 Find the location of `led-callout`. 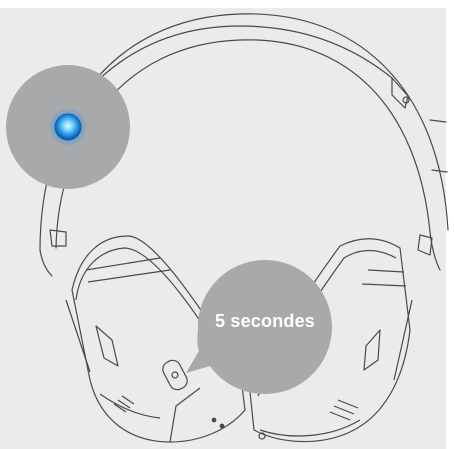

led-callout is located at coordinates (68, 127).